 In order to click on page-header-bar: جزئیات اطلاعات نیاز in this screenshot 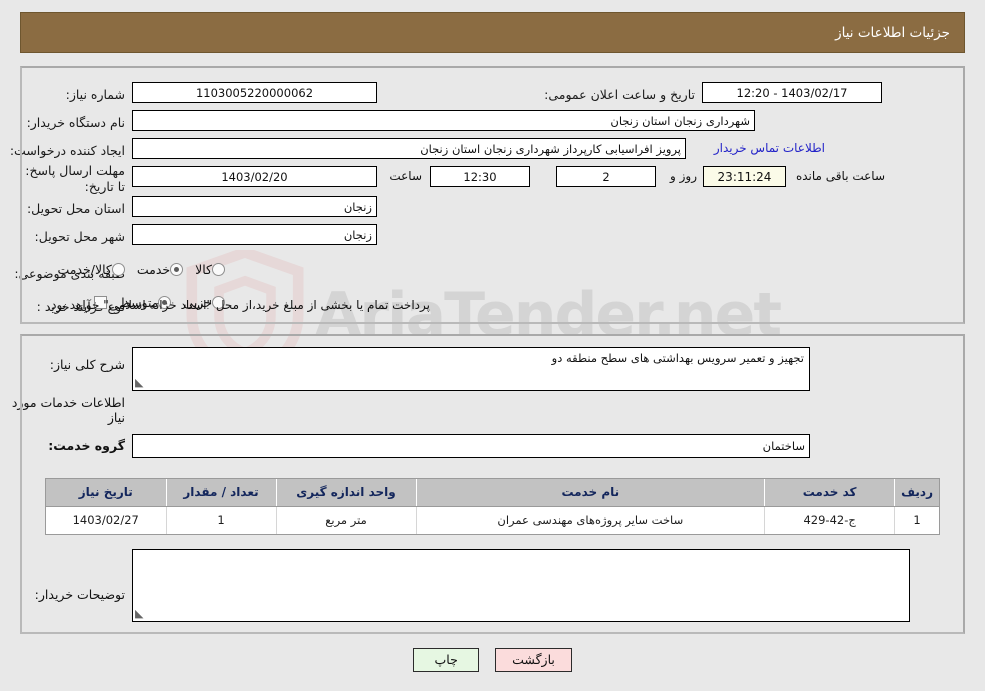, I will do `click(492, 32)`.